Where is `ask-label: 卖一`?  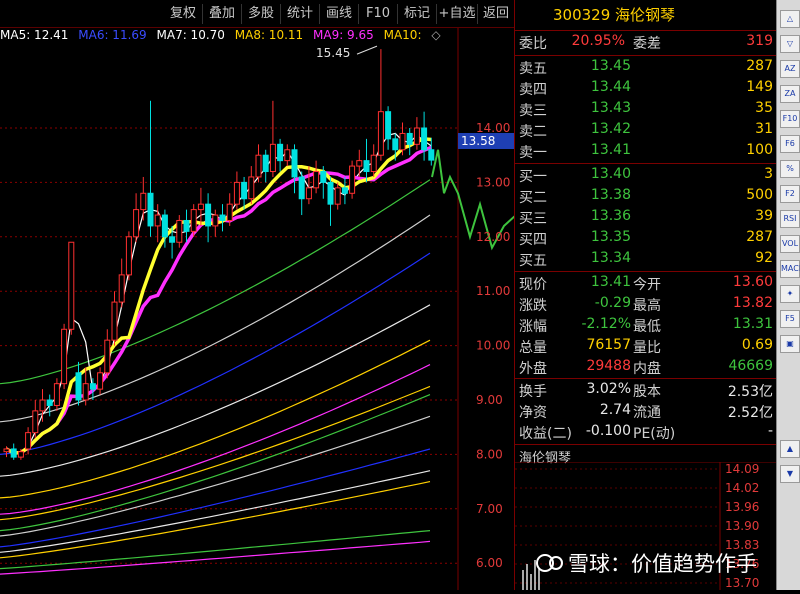 ask-label: 卖一 is located at coordinates (533, 153).